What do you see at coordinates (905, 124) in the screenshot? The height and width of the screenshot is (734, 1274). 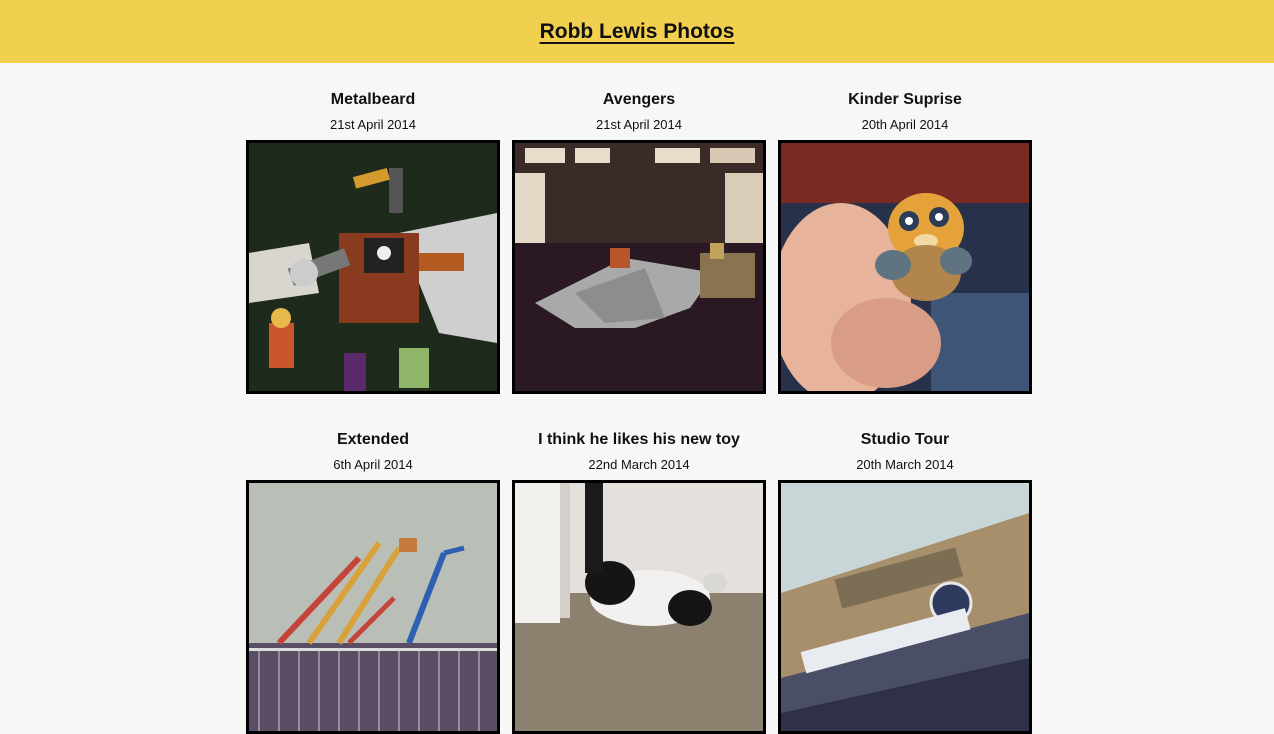 I see `photo-date: 20th April 2014` at bounding box center [905, 124].